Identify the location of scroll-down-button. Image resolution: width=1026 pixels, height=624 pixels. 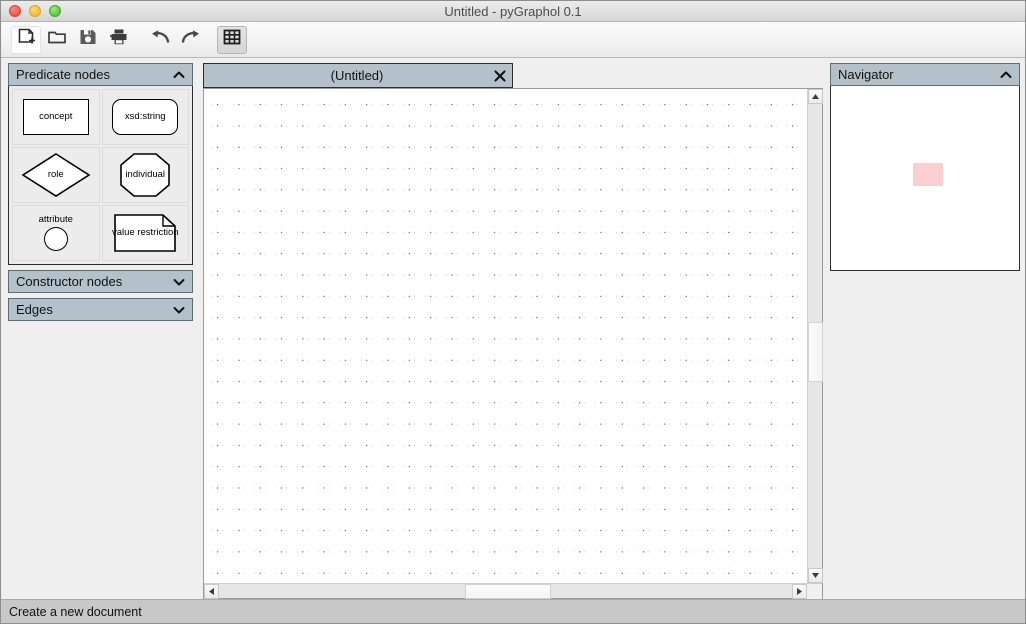
(815, 575).